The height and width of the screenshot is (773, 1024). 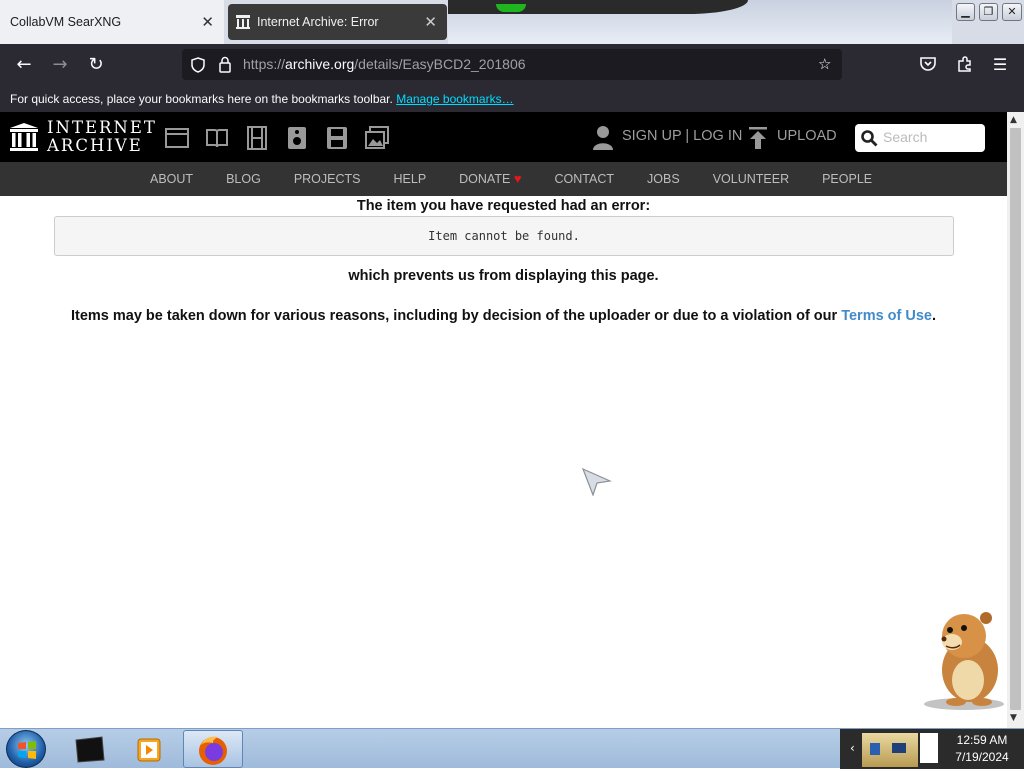 I want to click on search-placeholder: Search, so click(x=905, y=137).